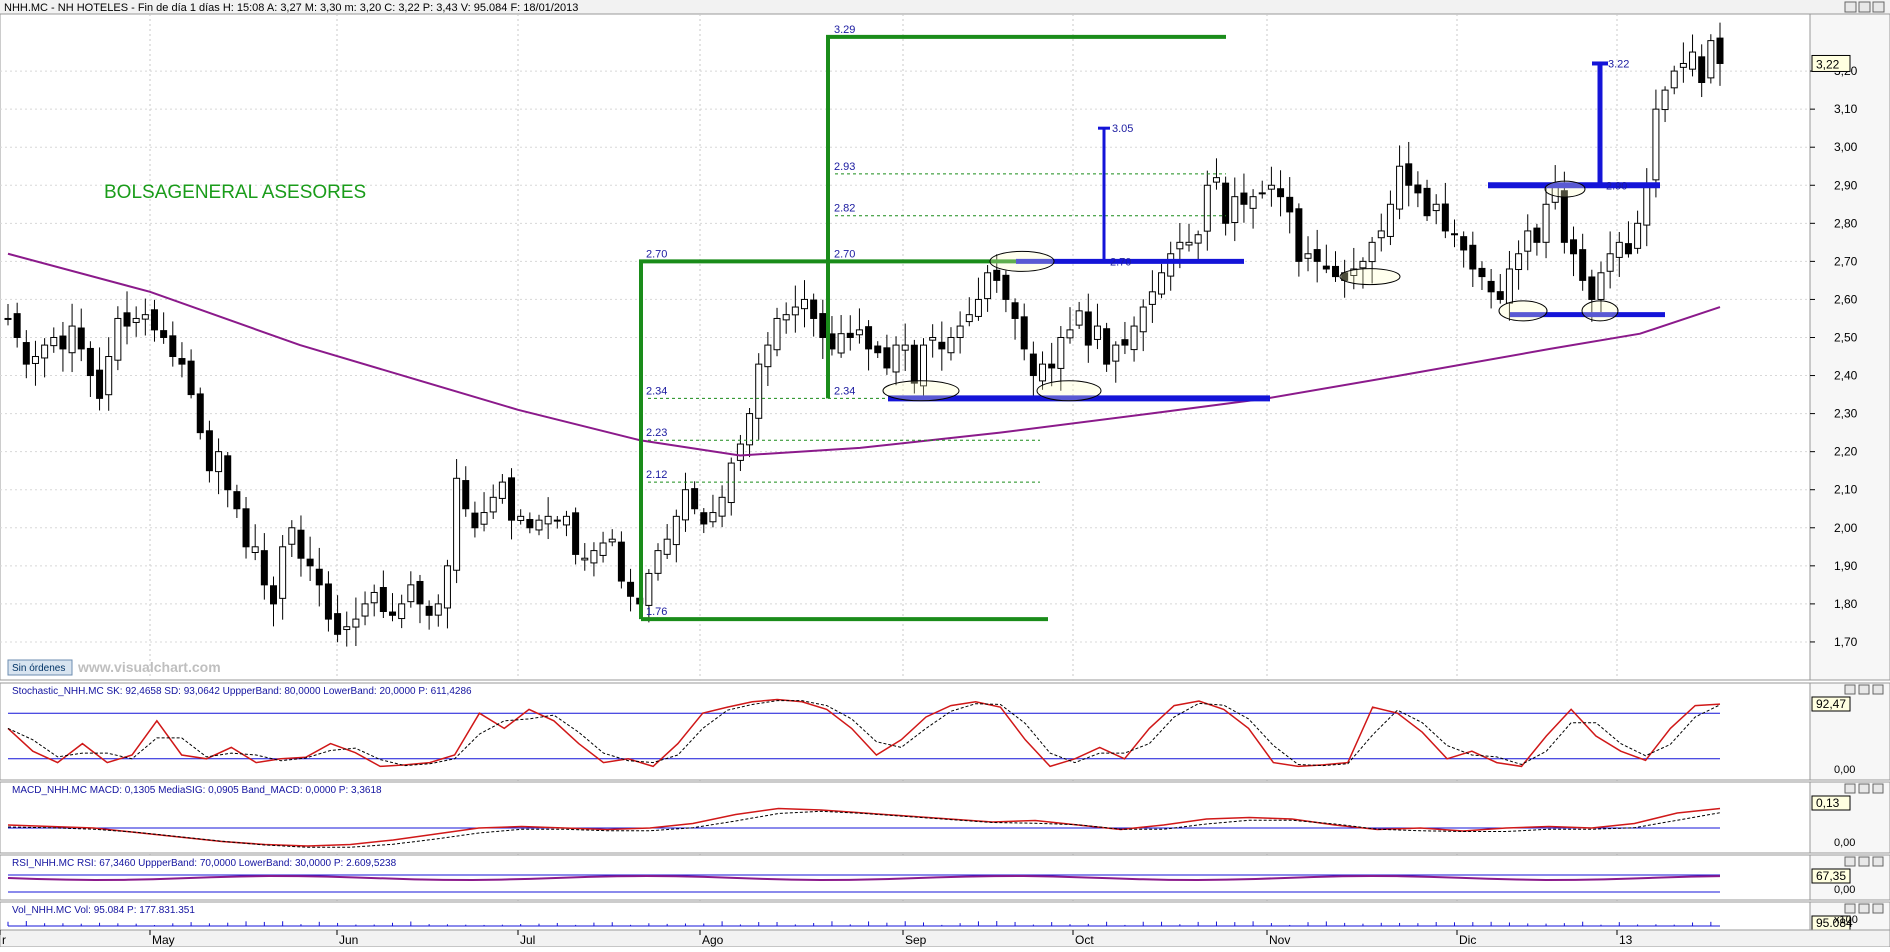  Describe the element at coordinates (1878, 689) in the screenshot. I see `stochastic-close-button` at that location.